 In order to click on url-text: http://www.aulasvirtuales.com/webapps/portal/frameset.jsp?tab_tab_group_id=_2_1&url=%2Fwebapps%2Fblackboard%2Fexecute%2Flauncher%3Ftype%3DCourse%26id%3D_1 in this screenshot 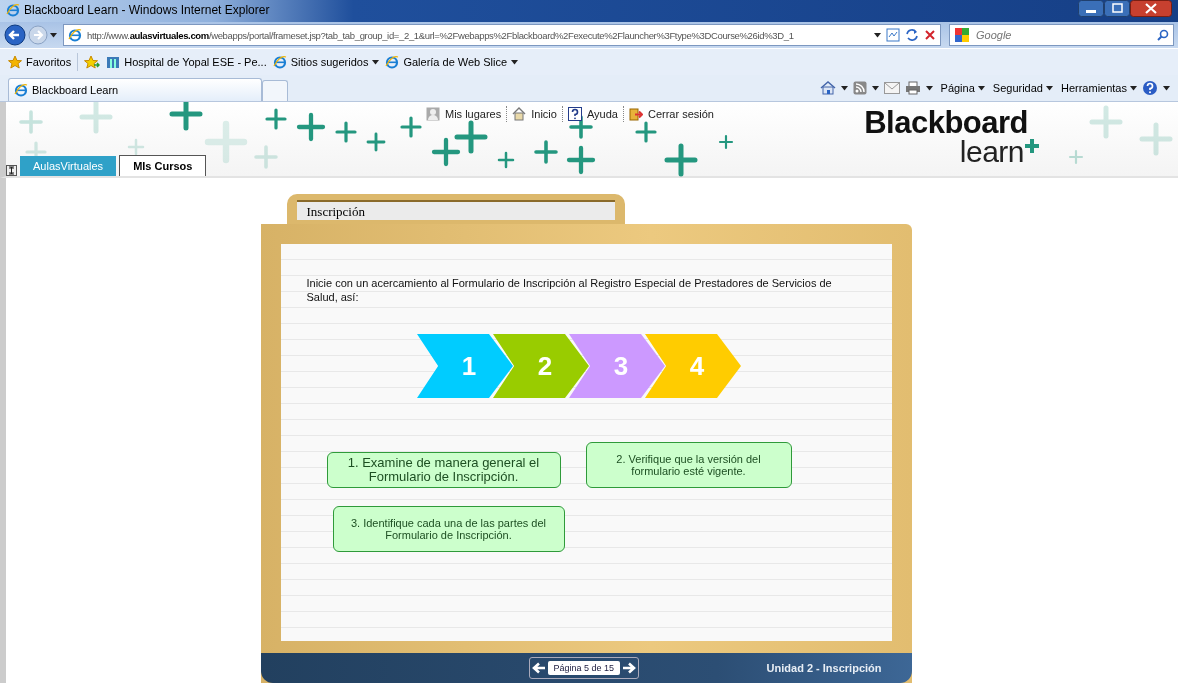, I will do `click(441, 35)`.